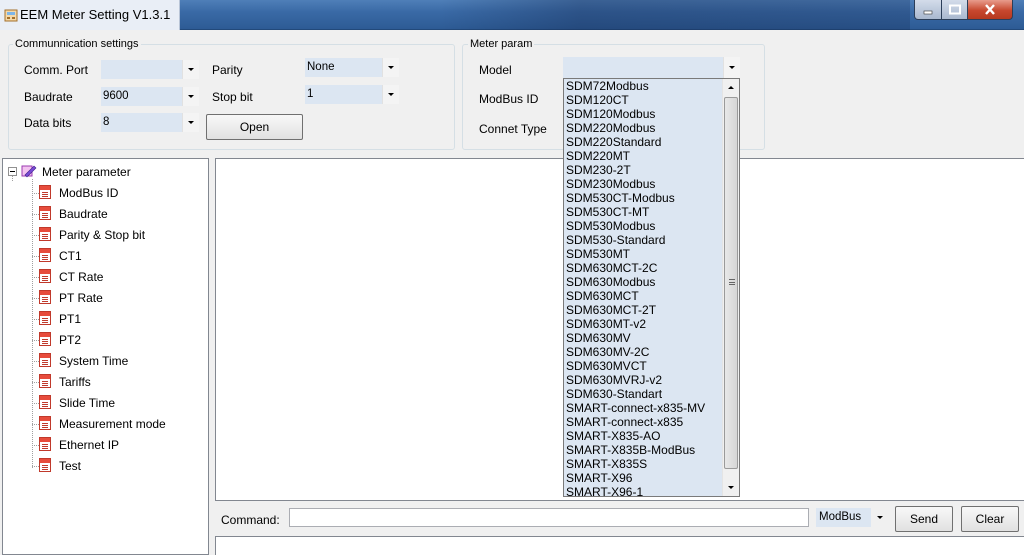  Describe the element at coordinates (509, 99) in the screenshot. I see `modbus-id-label: ModBus ID` at that location.